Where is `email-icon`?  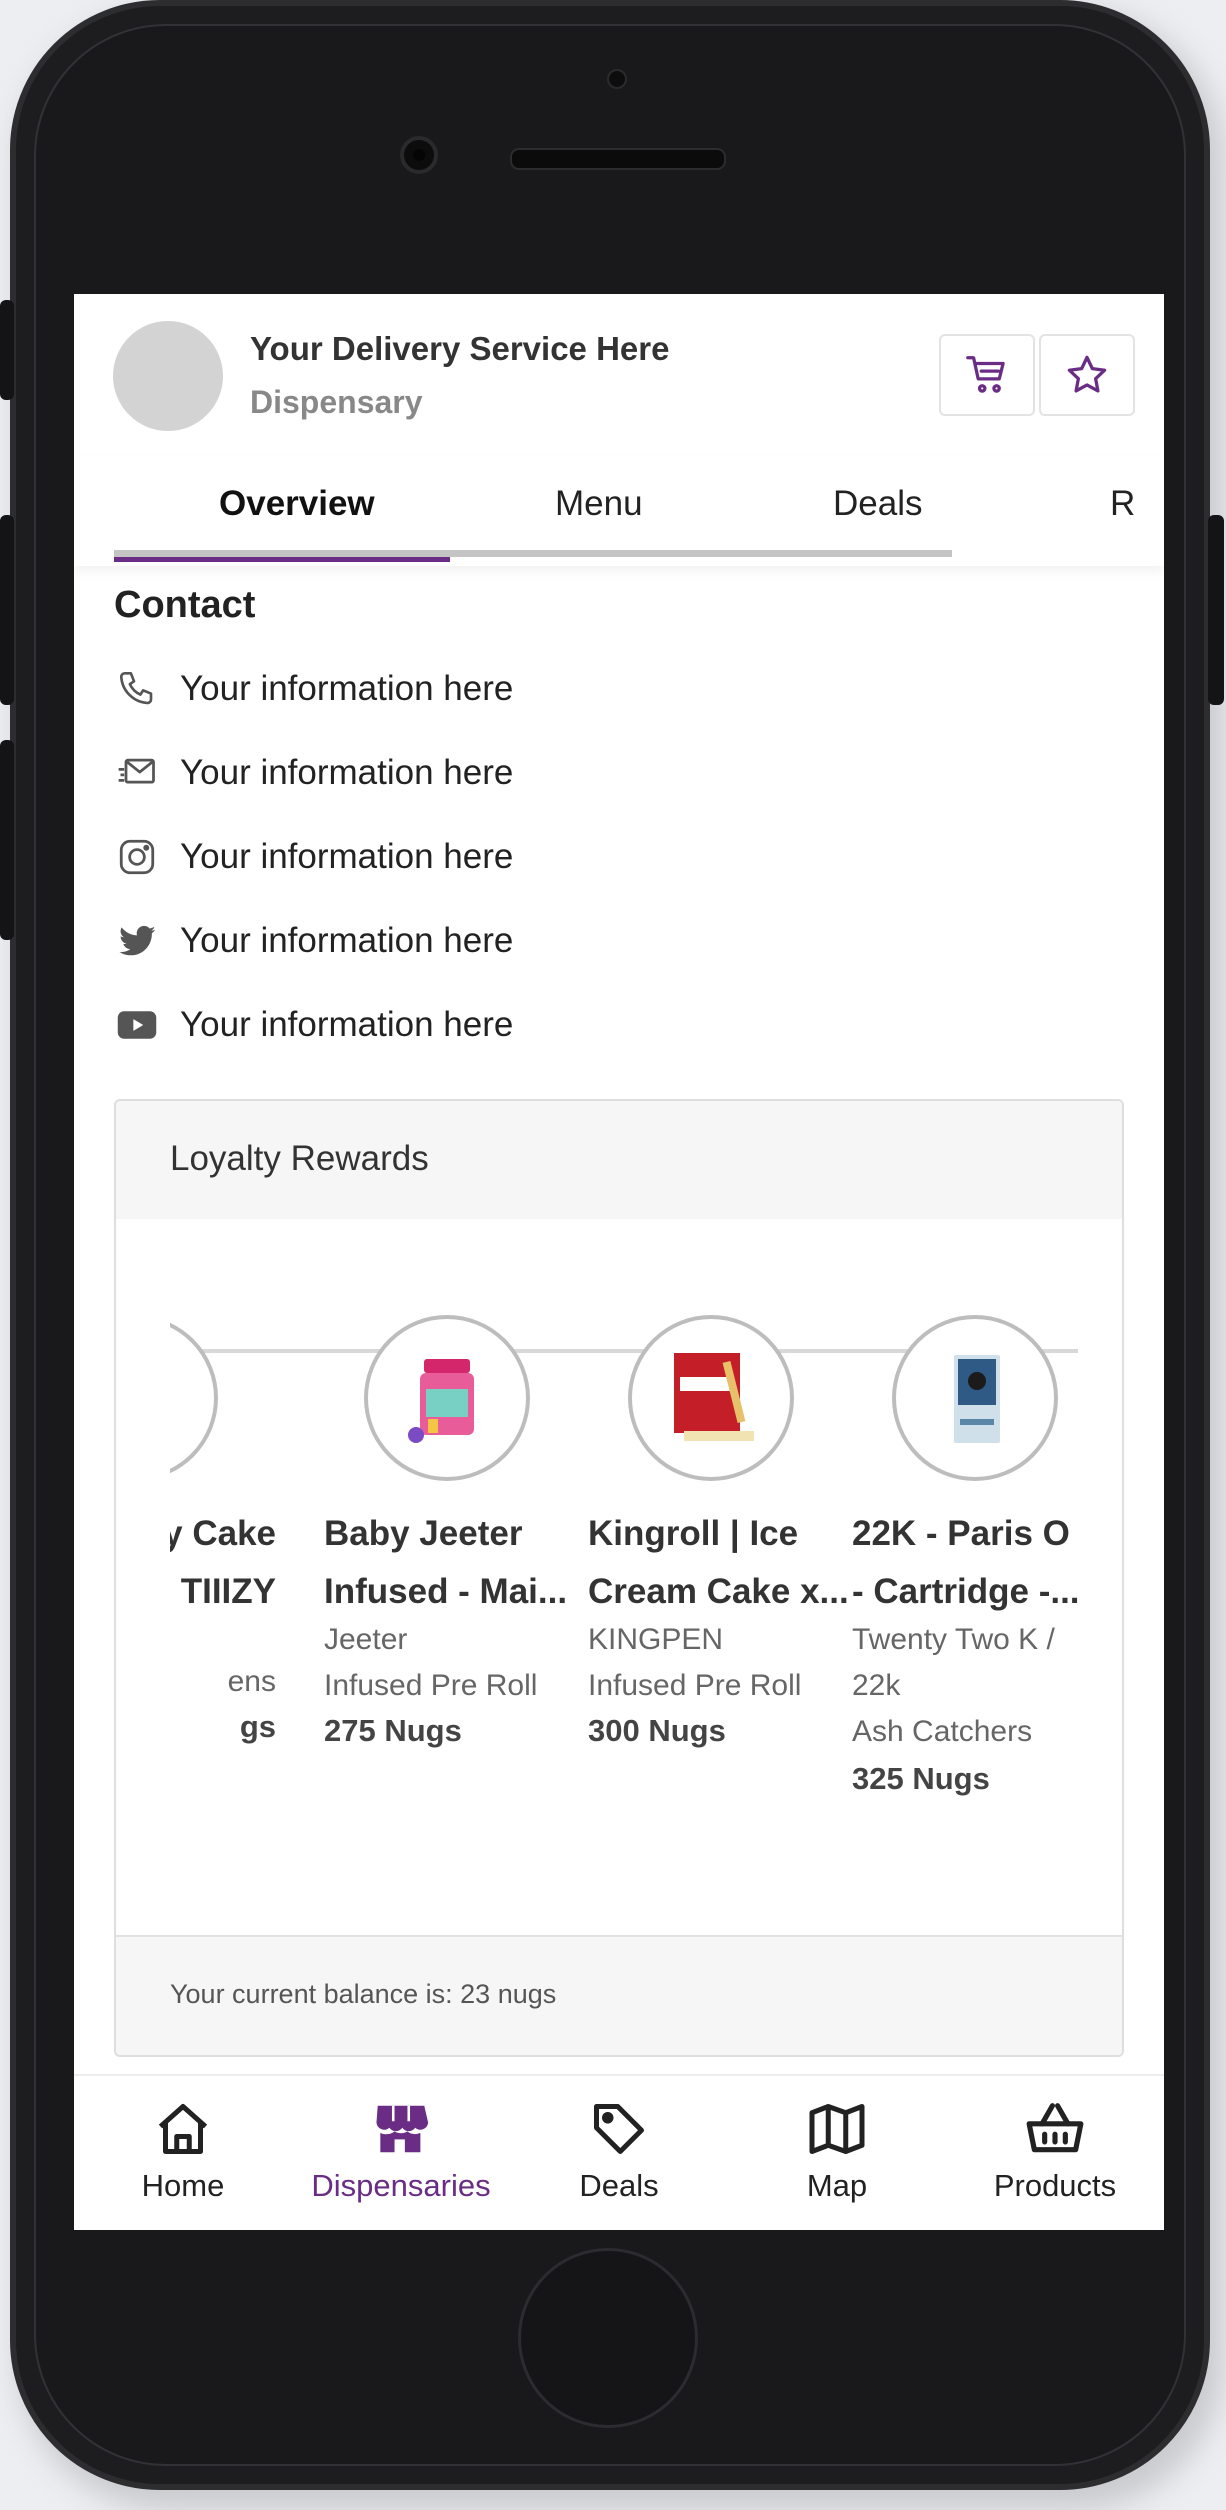
email-icon is located at coordinates (136, 771).